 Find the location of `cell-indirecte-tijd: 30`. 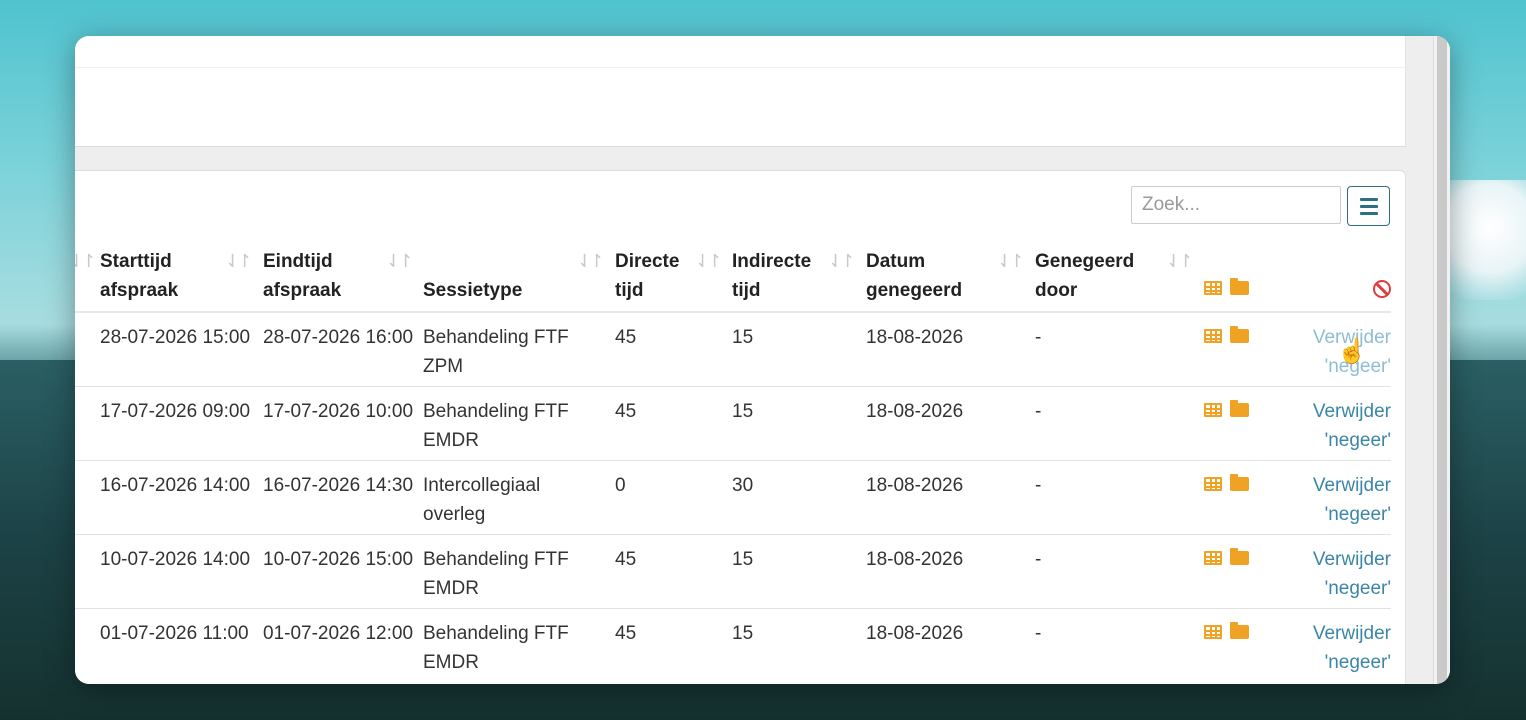

cell-indirecte-tijd: 30 is located at coordinates (743, 485).